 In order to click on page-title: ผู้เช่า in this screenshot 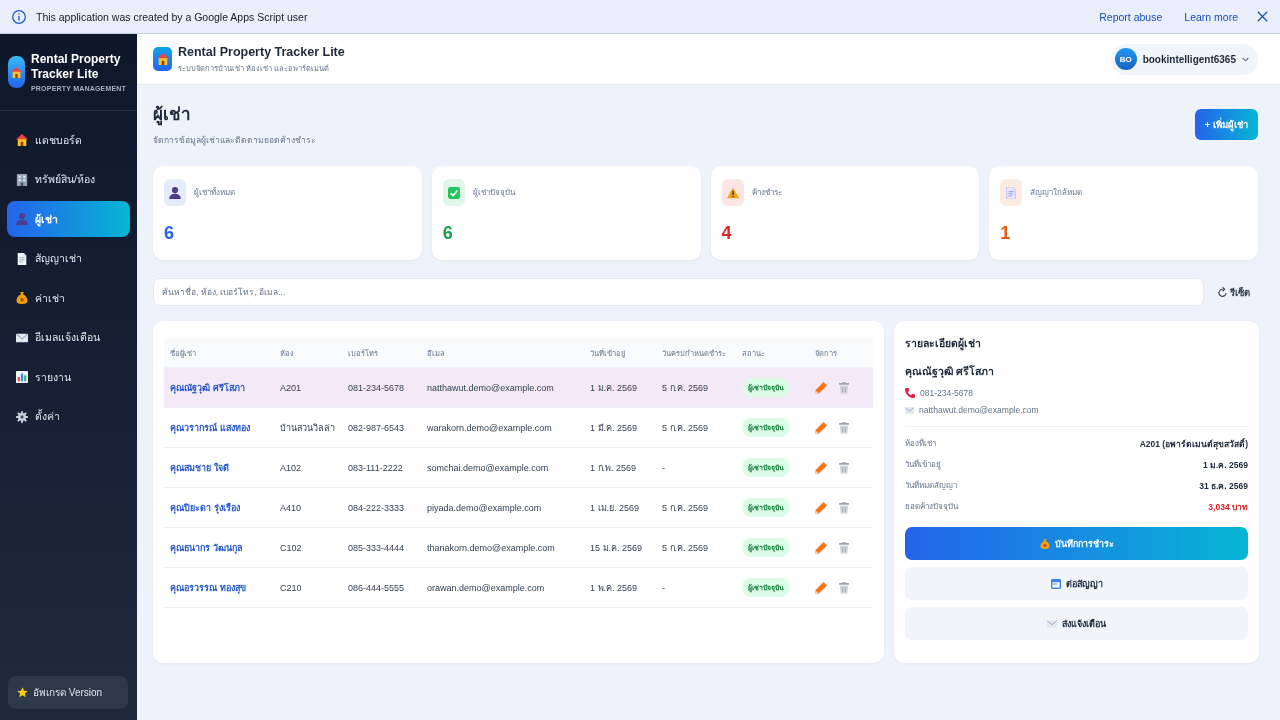, I will do `click(172, 115)`.